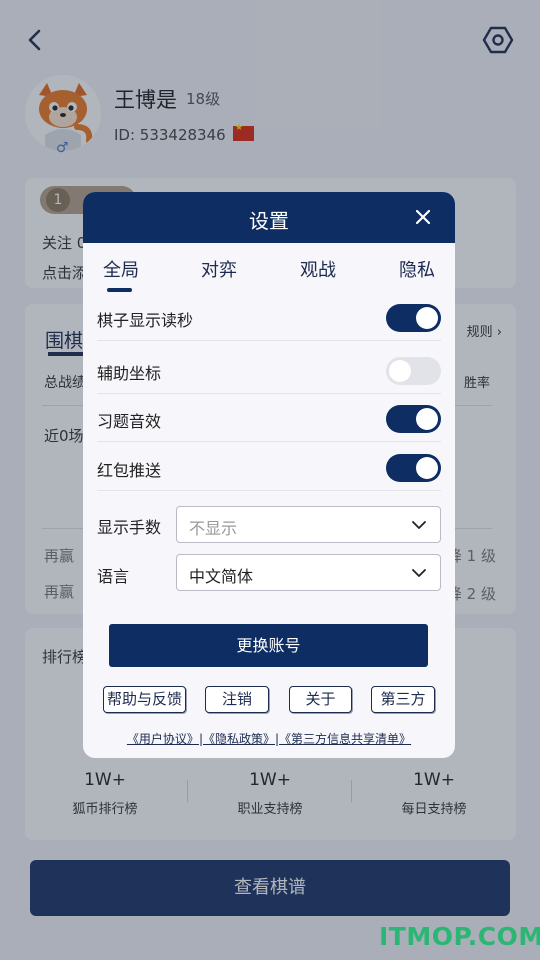 This screenshot has width=540, height=960. I want to click on tab-watch: 观战, so click(318, 269).